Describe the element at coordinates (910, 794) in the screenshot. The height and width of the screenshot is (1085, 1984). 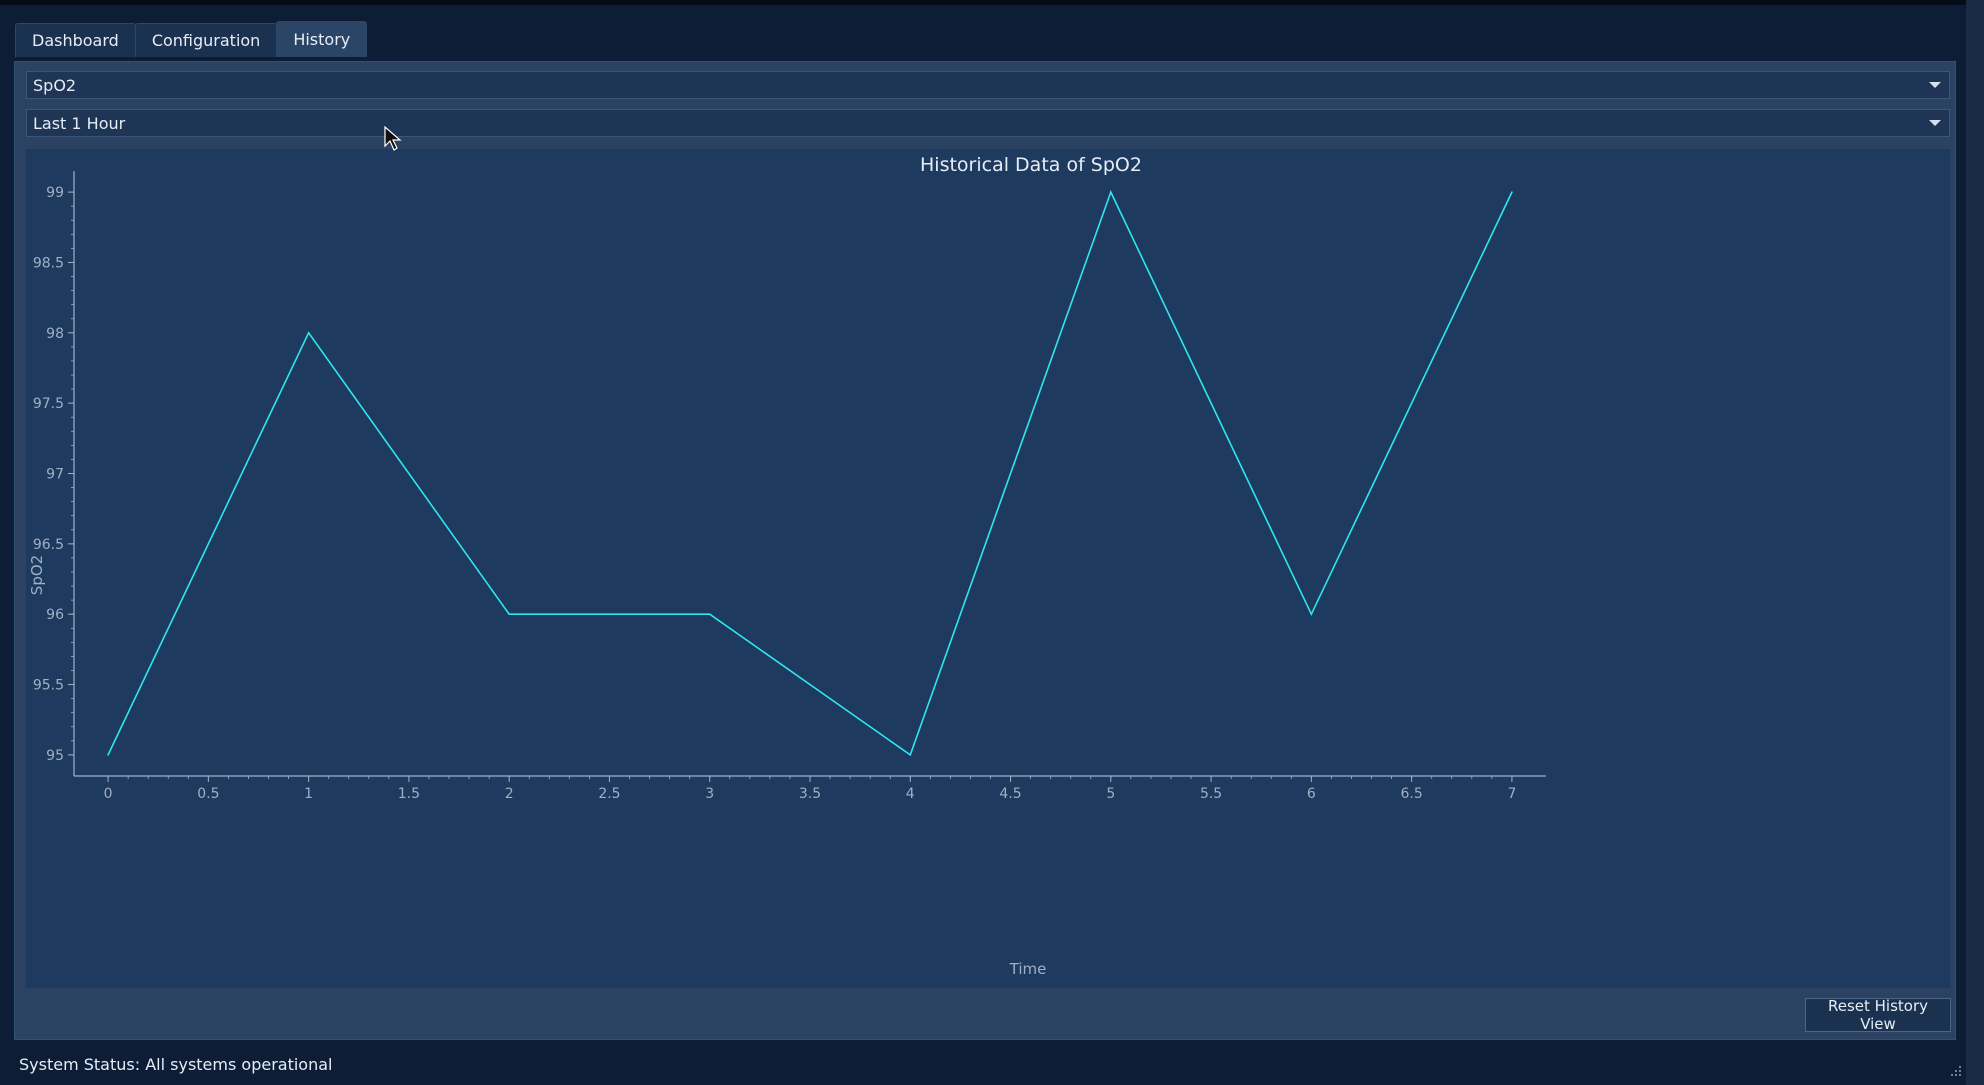
I see `x-tick-label: 4` at that location.